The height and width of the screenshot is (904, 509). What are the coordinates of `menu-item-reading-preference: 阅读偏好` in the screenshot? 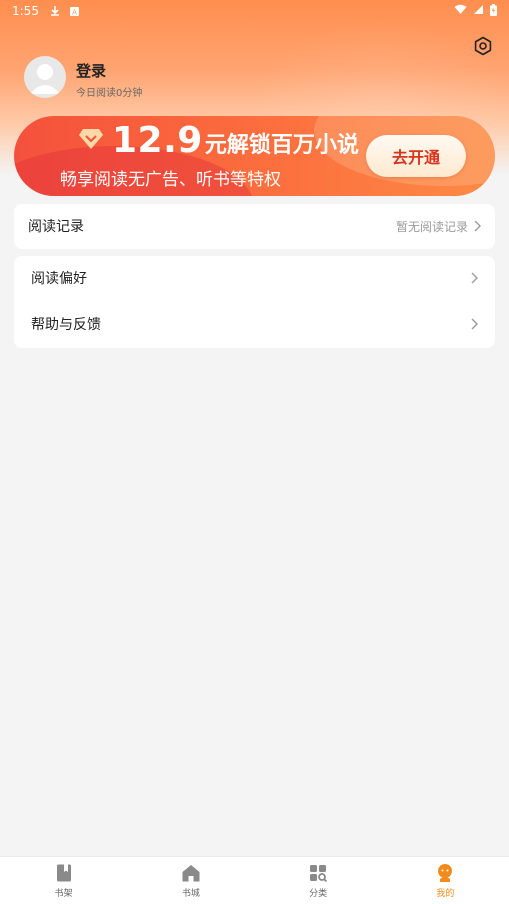 It's located at (254, 278).